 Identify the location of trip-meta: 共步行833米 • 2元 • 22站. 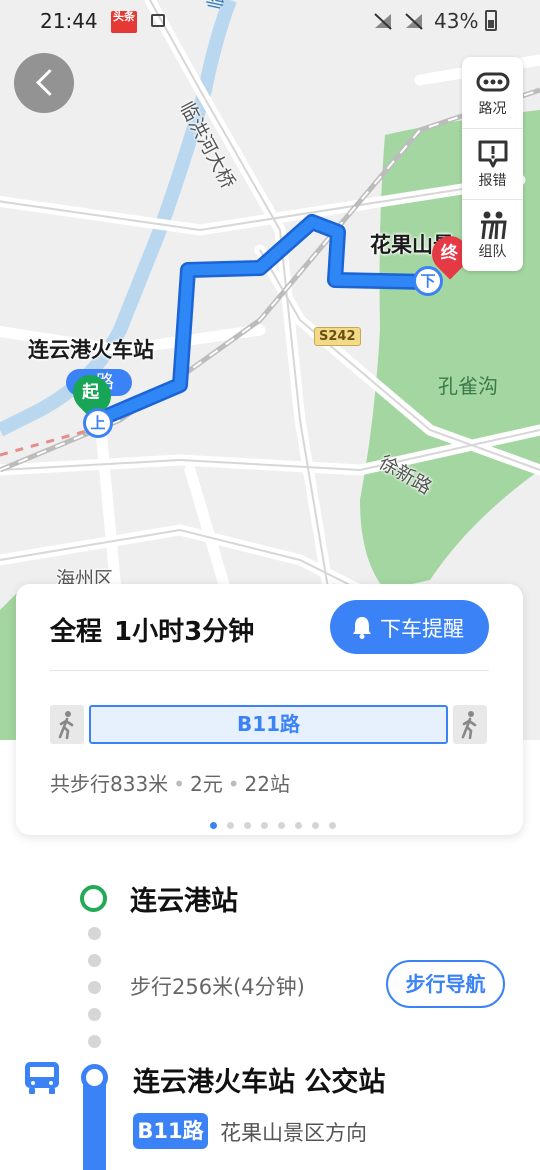
(170, 784).